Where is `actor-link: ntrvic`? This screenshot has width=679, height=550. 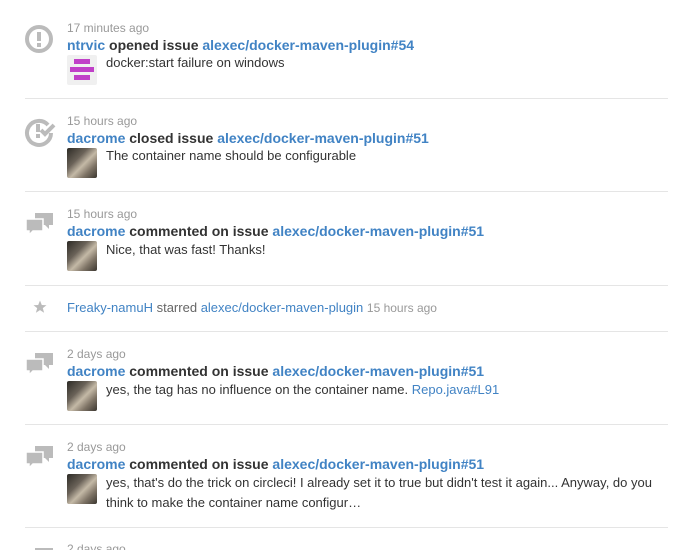 actor-link: ntrvic is located at coordinates (86, 45).